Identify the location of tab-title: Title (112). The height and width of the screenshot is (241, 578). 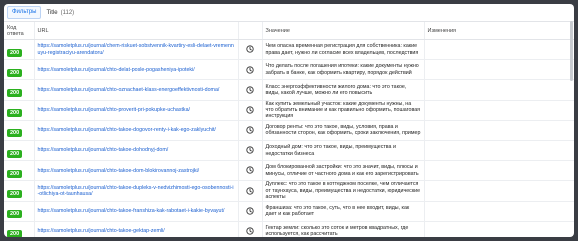
(60, 13).